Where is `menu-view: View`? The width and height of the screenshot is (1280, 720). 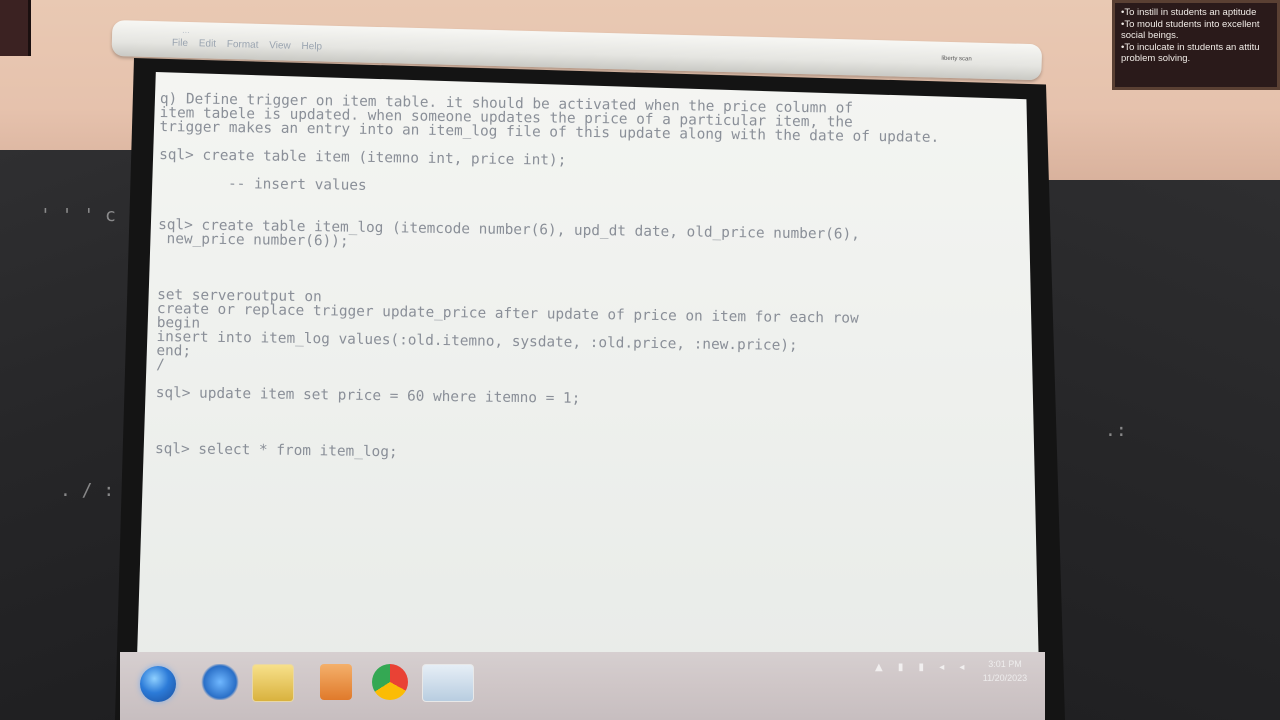
menu-view: View is located at coordinates (280, 46).